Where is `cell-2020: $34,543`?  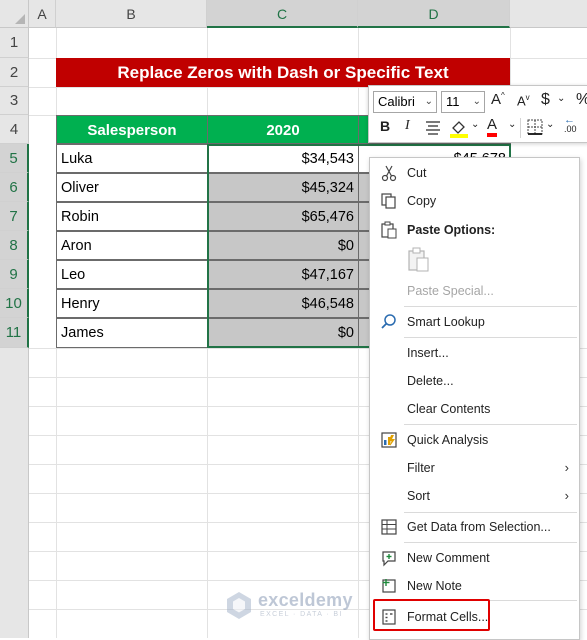
cell-2020: $34,543 is located at coordinates (283, 158).